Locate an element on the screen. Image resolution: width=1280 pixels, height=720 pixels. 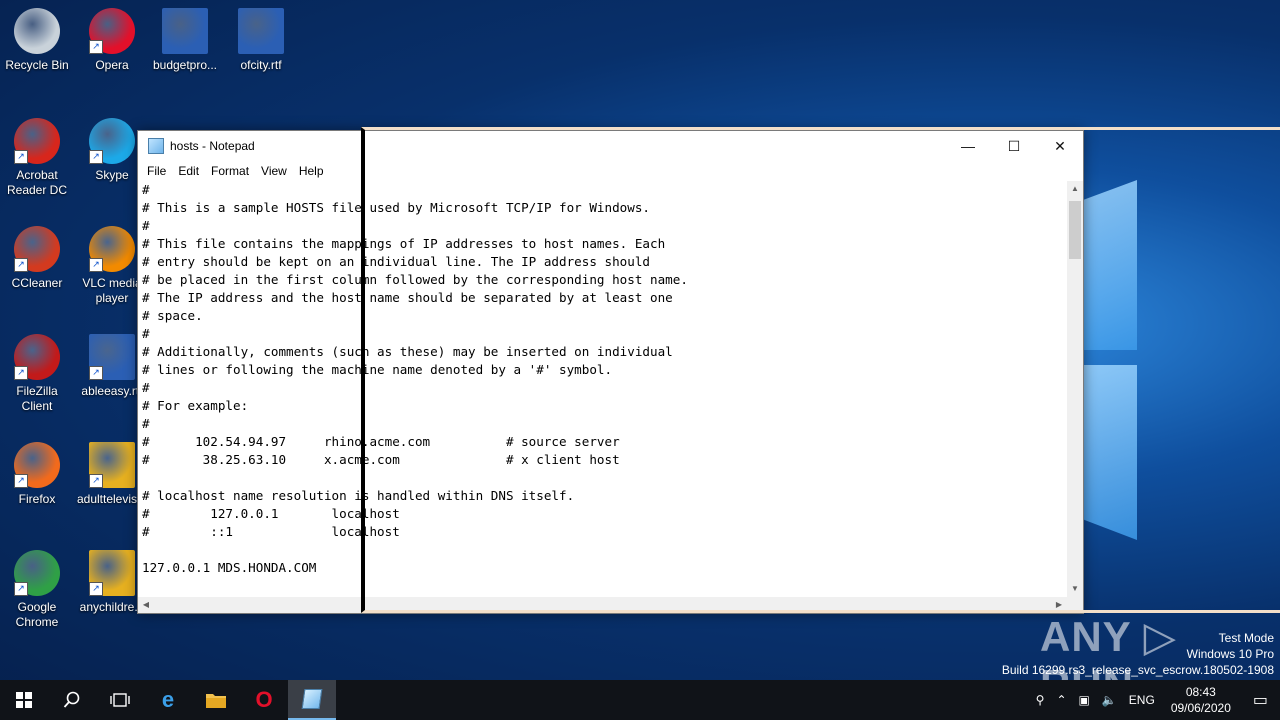
taskbar: e O ⚲ ⌃ ▣ 🔈 ENG 08:43 09/06/2020 ▭ is located at coordinates (640, 700).